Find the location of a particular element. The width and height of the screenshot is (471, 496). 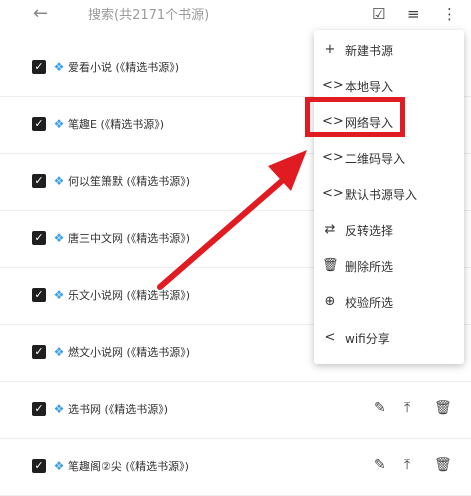

checkbox-checked-icon: ✓ is located at coordinates (39, 466).